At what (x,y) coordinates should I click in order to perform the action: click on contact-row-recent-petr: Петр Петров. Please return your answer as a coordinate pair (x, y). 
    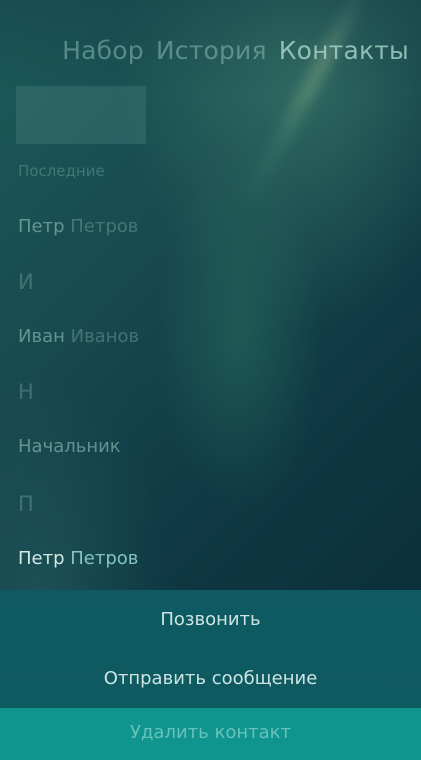
    Looking at the image, I should click on (78, 226).